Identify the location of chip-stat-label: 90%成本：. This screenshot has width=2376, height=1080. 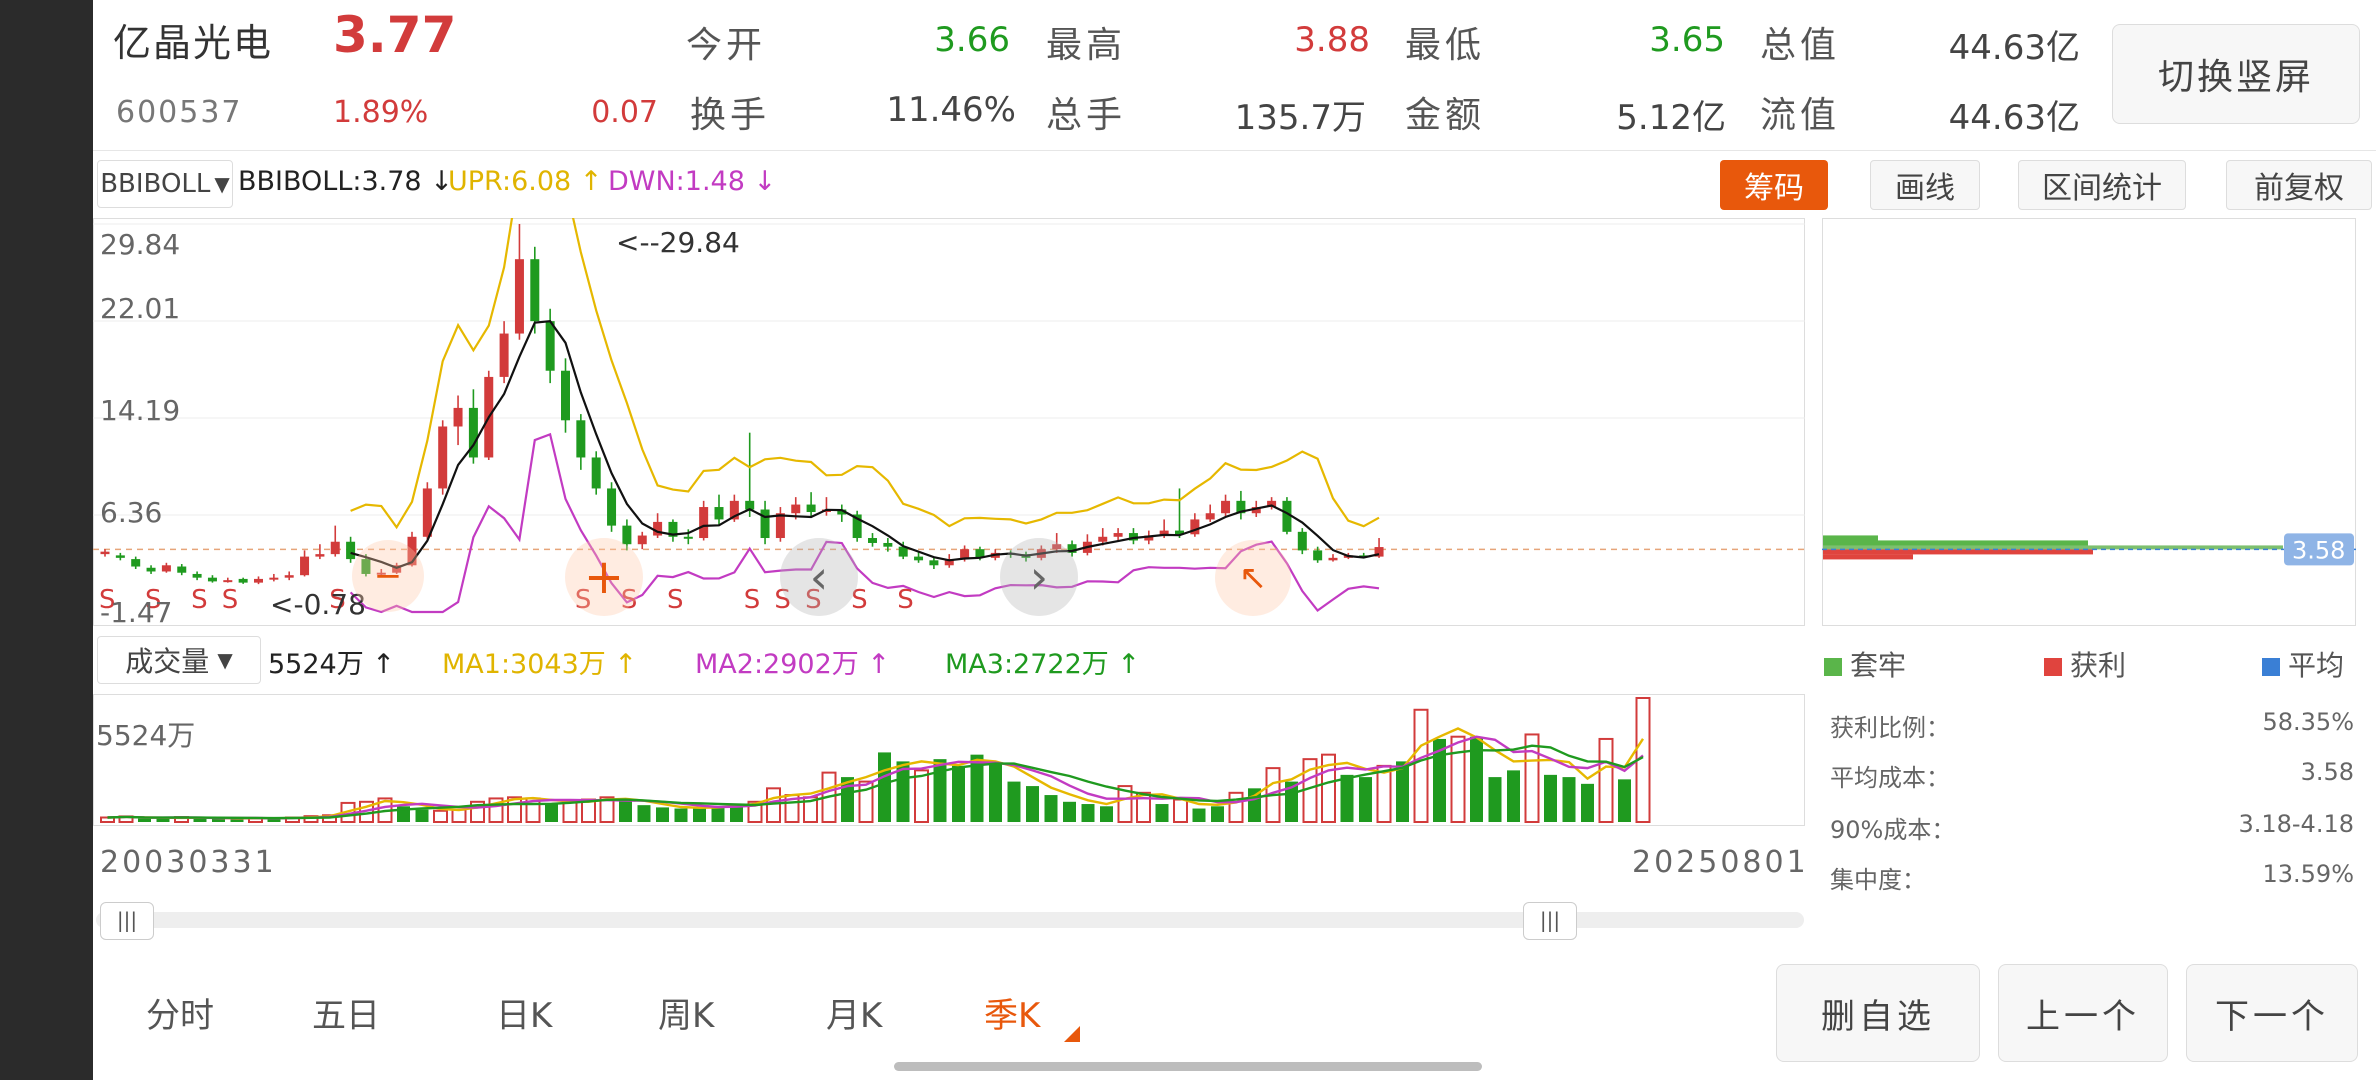
(1893, 830).